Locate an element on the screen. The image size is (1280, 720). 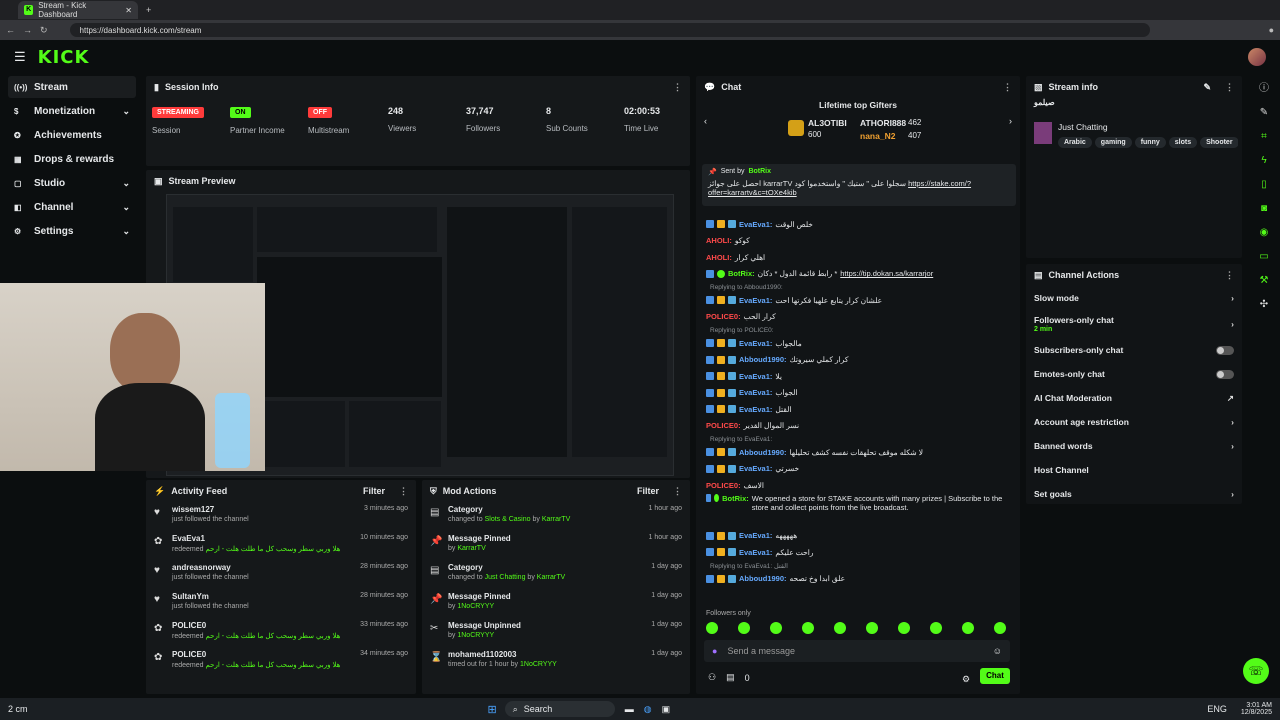
sidebar-item-studio: ▢ Studio ⌄ is located at coordinates (72, 183).